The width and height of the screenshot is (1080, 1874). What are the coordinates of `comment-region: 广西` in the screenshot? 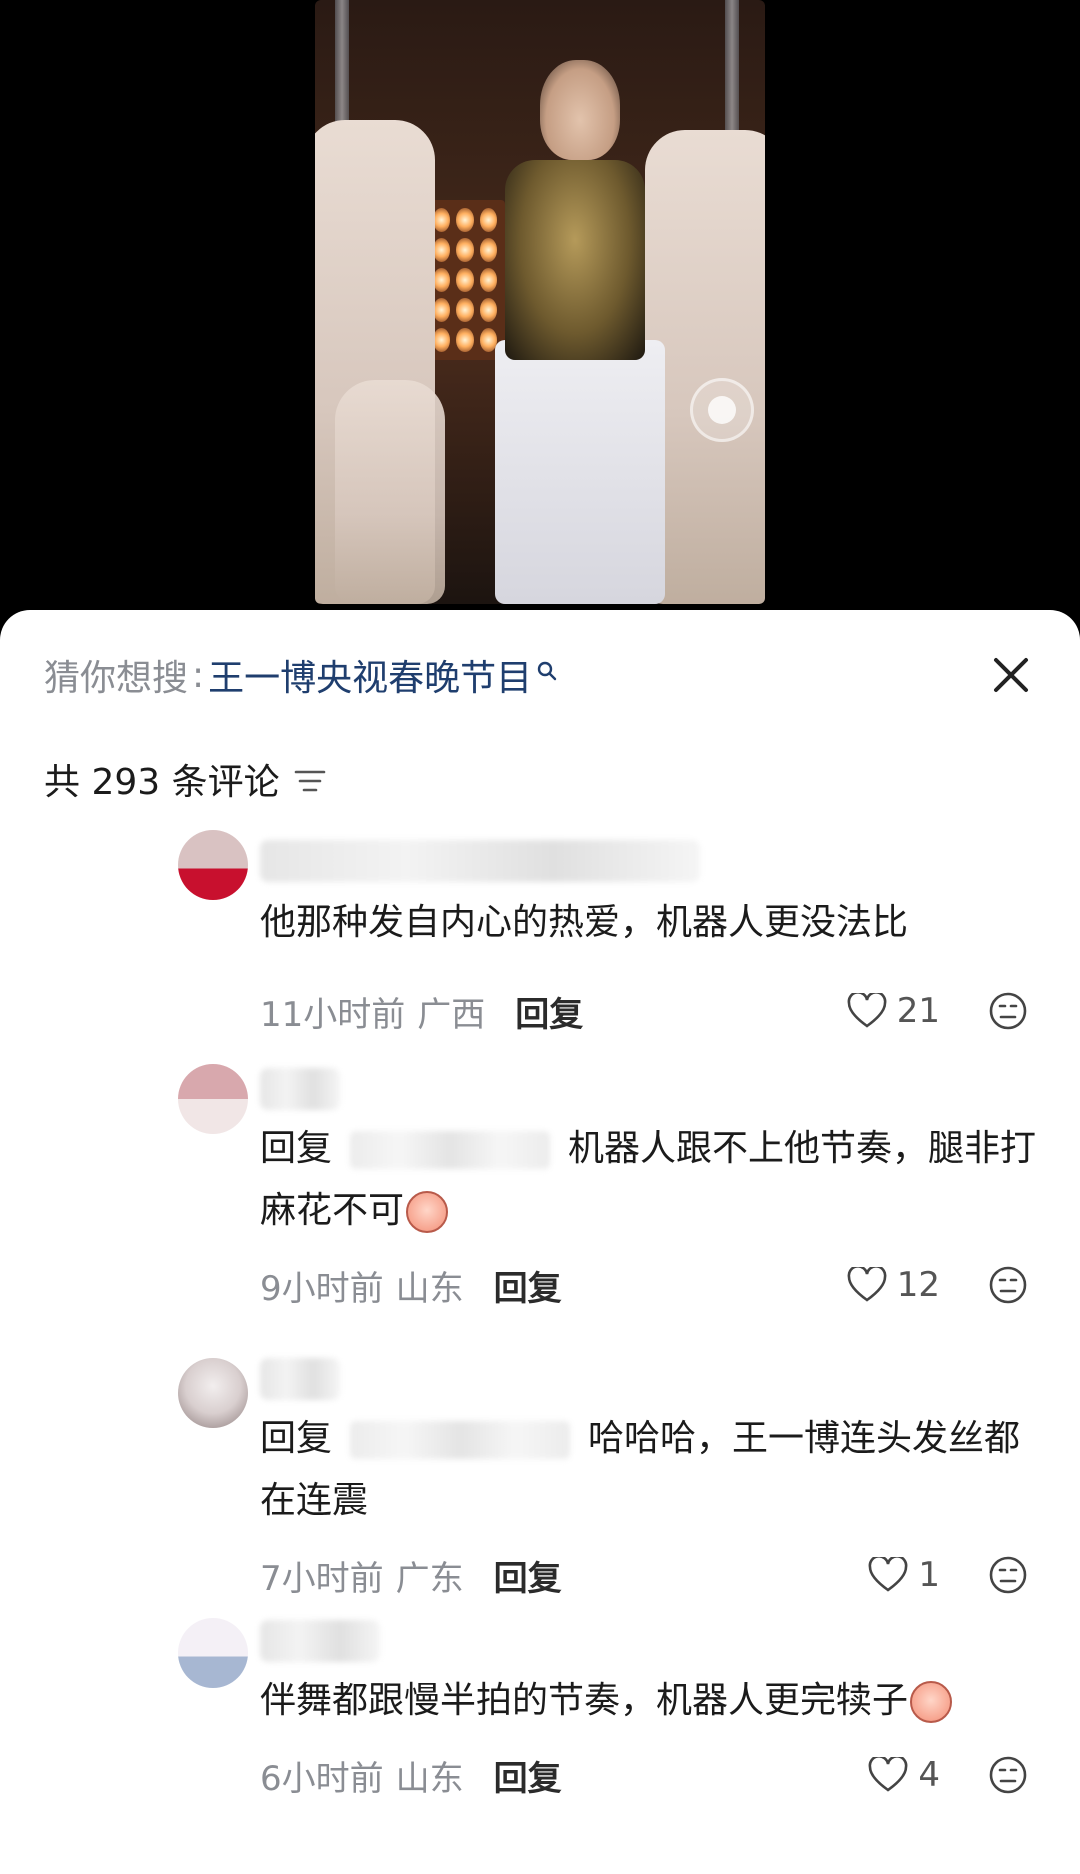 It's located at (451, 1014).